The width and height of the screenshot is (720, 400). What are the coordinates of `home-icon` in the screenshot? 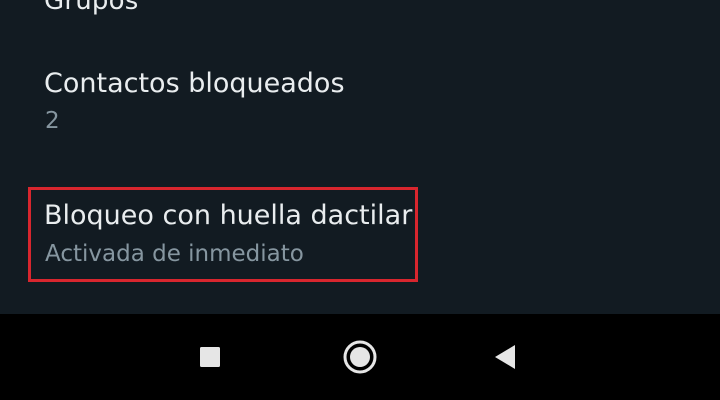 It's located at (360, 357).